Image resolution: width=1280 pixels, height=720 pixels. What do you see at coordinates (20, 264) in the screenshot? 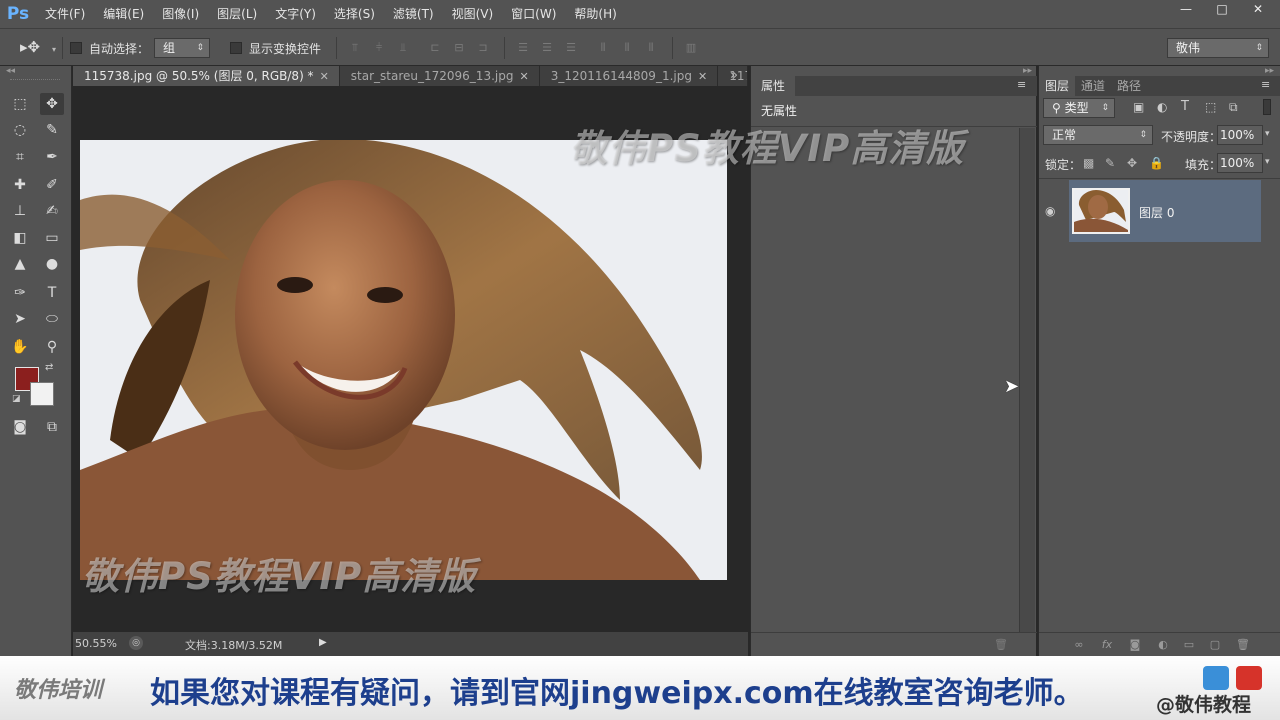
I see `blur-tool-icon: ▲` at bounding box center [20, 264].